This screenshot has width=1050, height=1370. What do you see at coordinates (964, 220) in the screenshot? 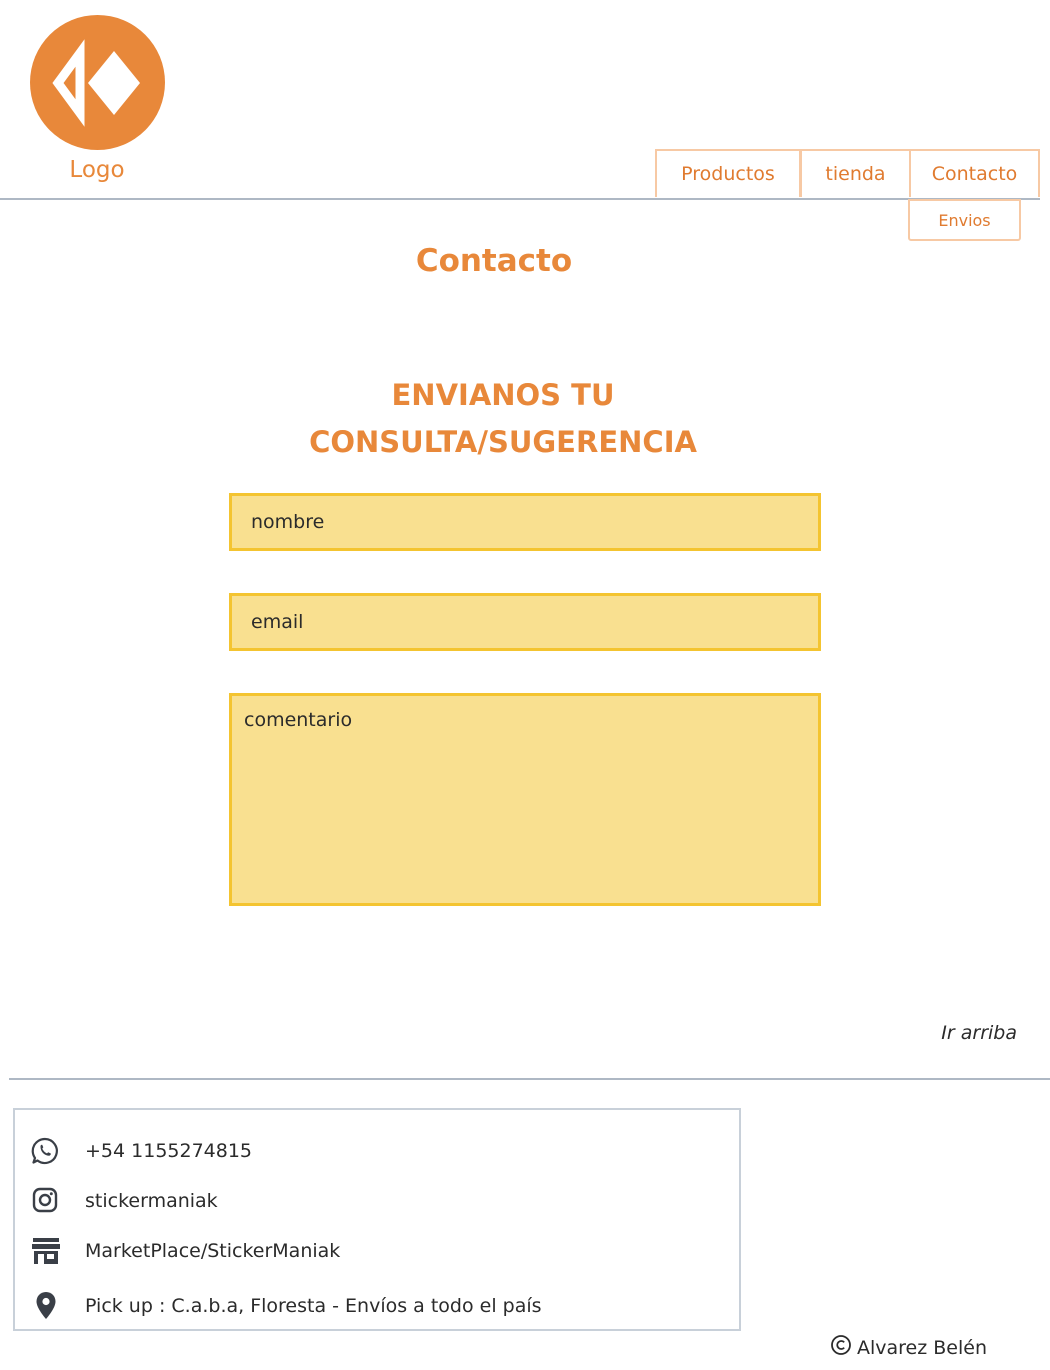
I see `nav-sub-envios: Envios` at bounding box center [964, 220].